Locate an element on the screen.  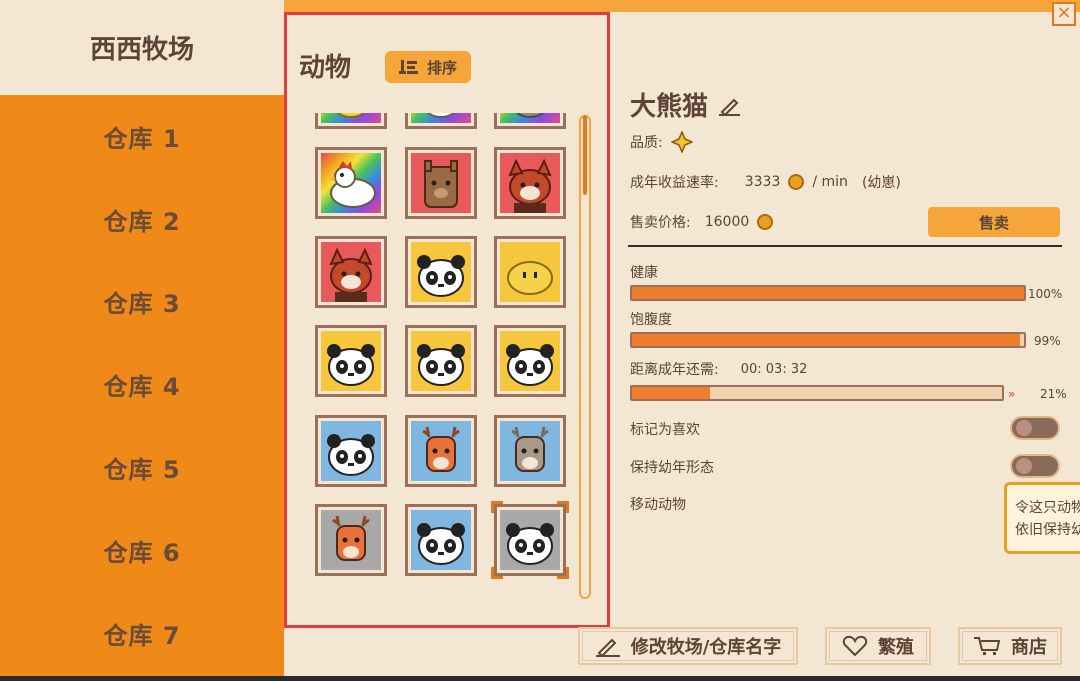
shop-button: 商店 is located at coordinates (1010, 646).